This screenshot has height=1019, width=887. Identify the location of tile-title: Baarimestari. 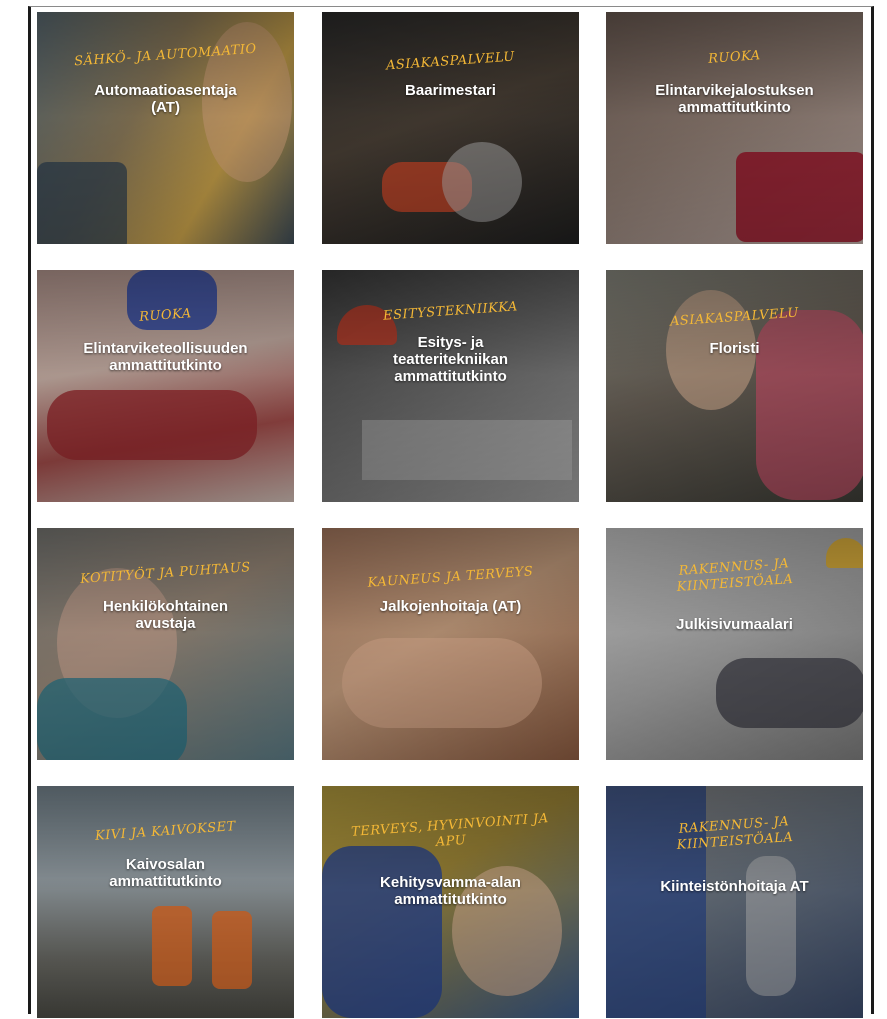
(450, 90).